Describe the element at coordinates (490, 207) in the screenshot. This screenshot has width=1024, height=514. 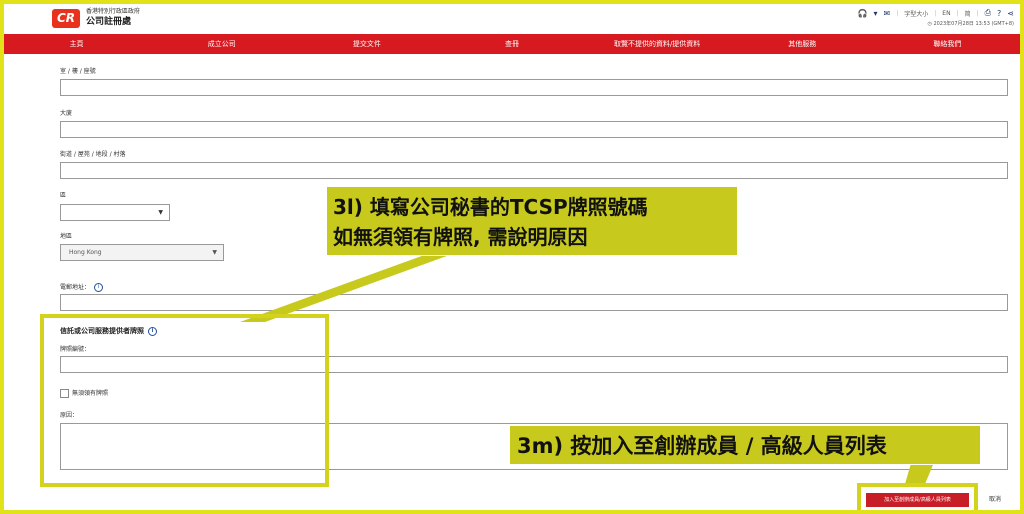
I see `callout-3l-line1: 3l) 填寫公司秘書的TCSP牌照號碼` at that location.